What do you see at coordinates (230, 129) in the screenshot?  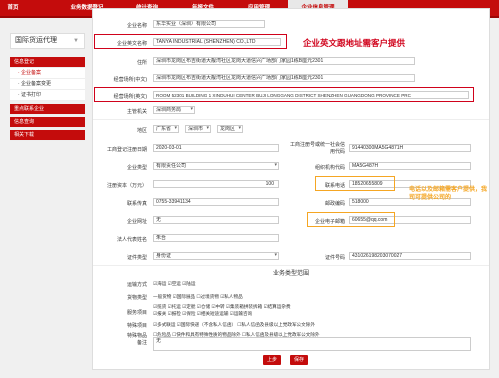 I see `district-select: 龙岗区` at bounding box center [230, 129].